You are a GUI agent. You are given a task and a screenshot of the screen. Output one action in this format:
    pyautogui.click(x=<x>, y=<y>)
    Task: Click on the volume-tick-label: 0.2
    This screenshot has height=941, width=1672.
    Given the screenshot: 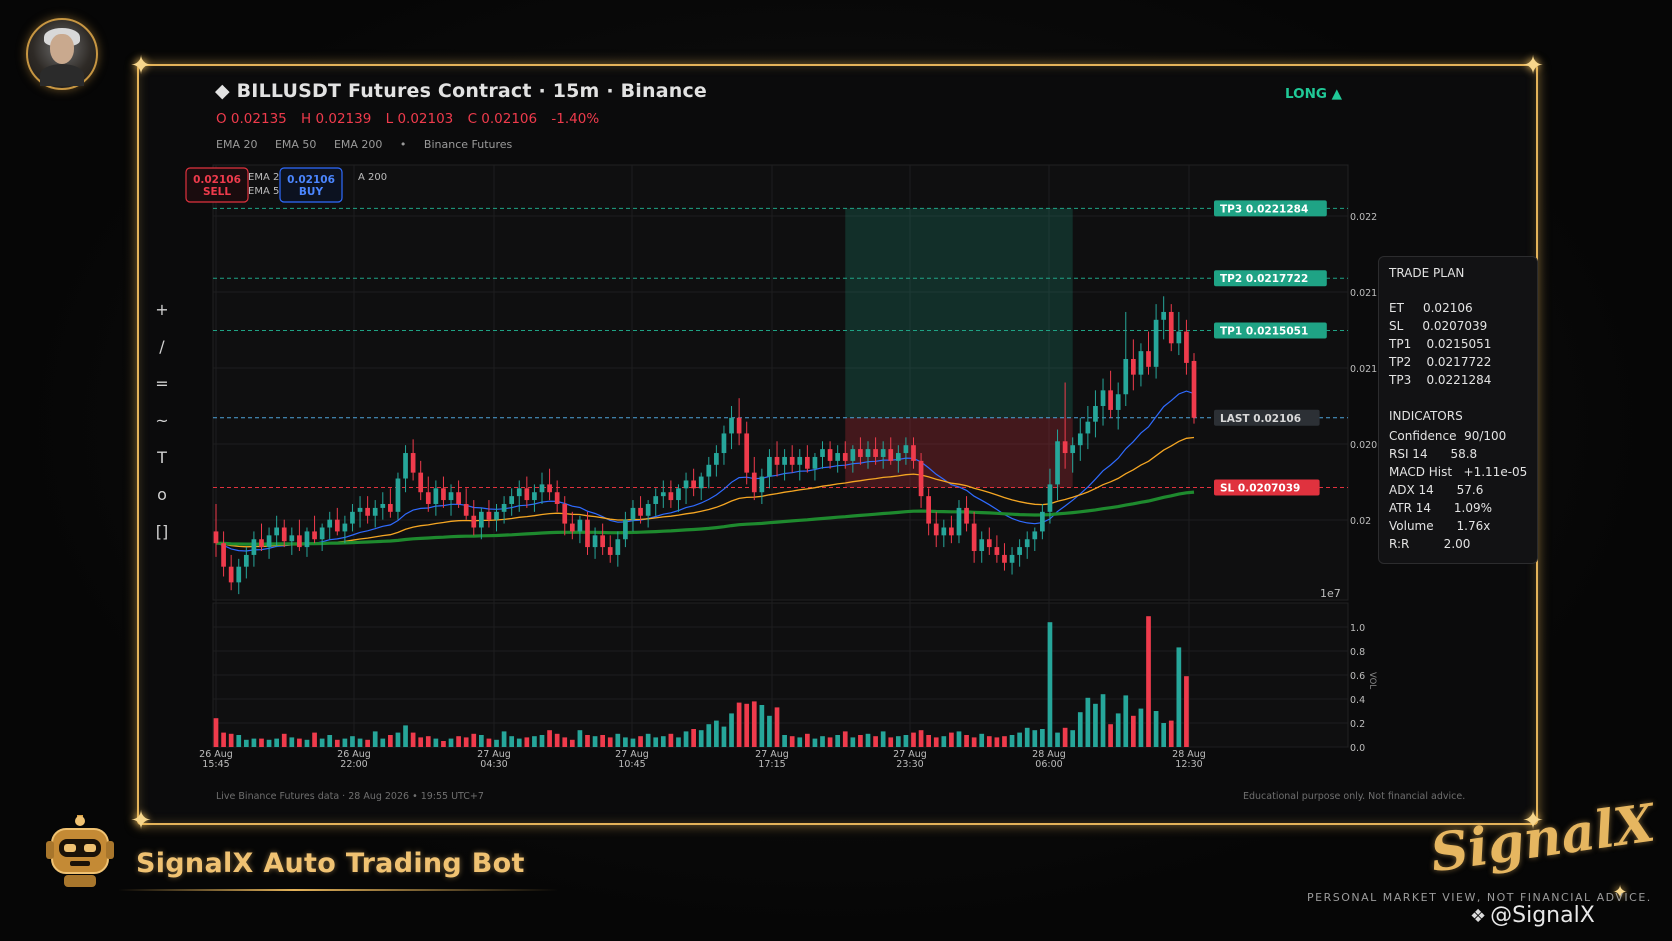 What is the action you would take?
    pyautogui.click(x=1357, y=724)
    